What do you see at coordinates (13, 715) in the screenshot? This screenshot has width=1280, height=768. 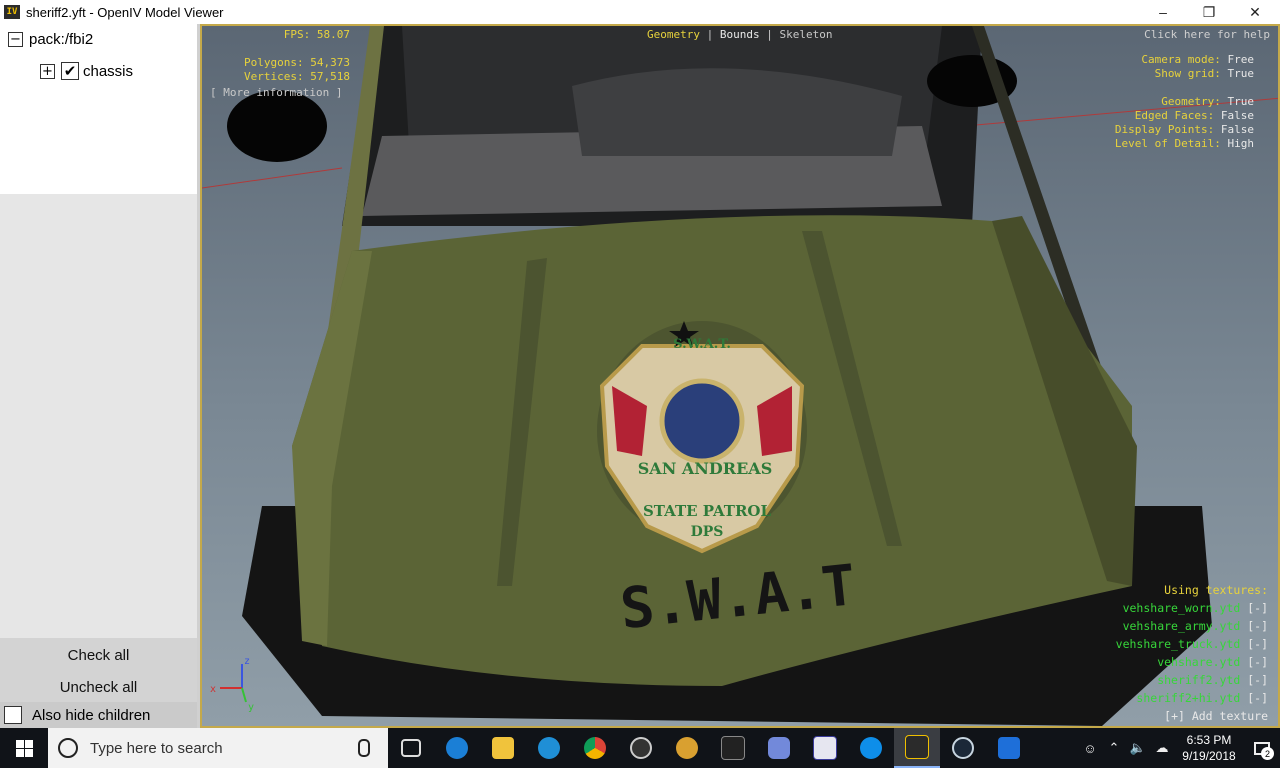 I see `also-hide-children-checkbox` at bounding box center [13, 715].